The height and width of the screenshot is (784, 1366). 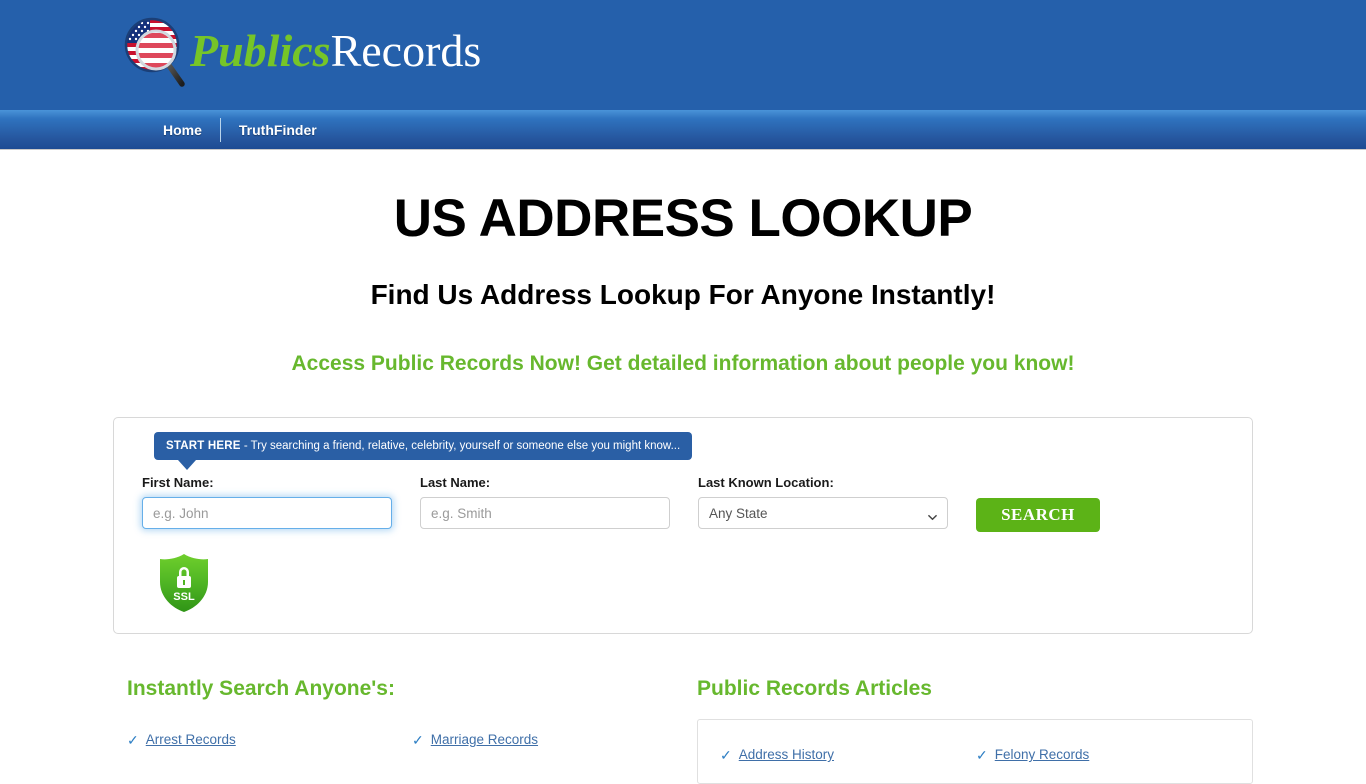 What do you see at coordinates (814, 688) in the screenshot?
I see `articles-heading: Public Records Articles` at bounding box center [814, 688].